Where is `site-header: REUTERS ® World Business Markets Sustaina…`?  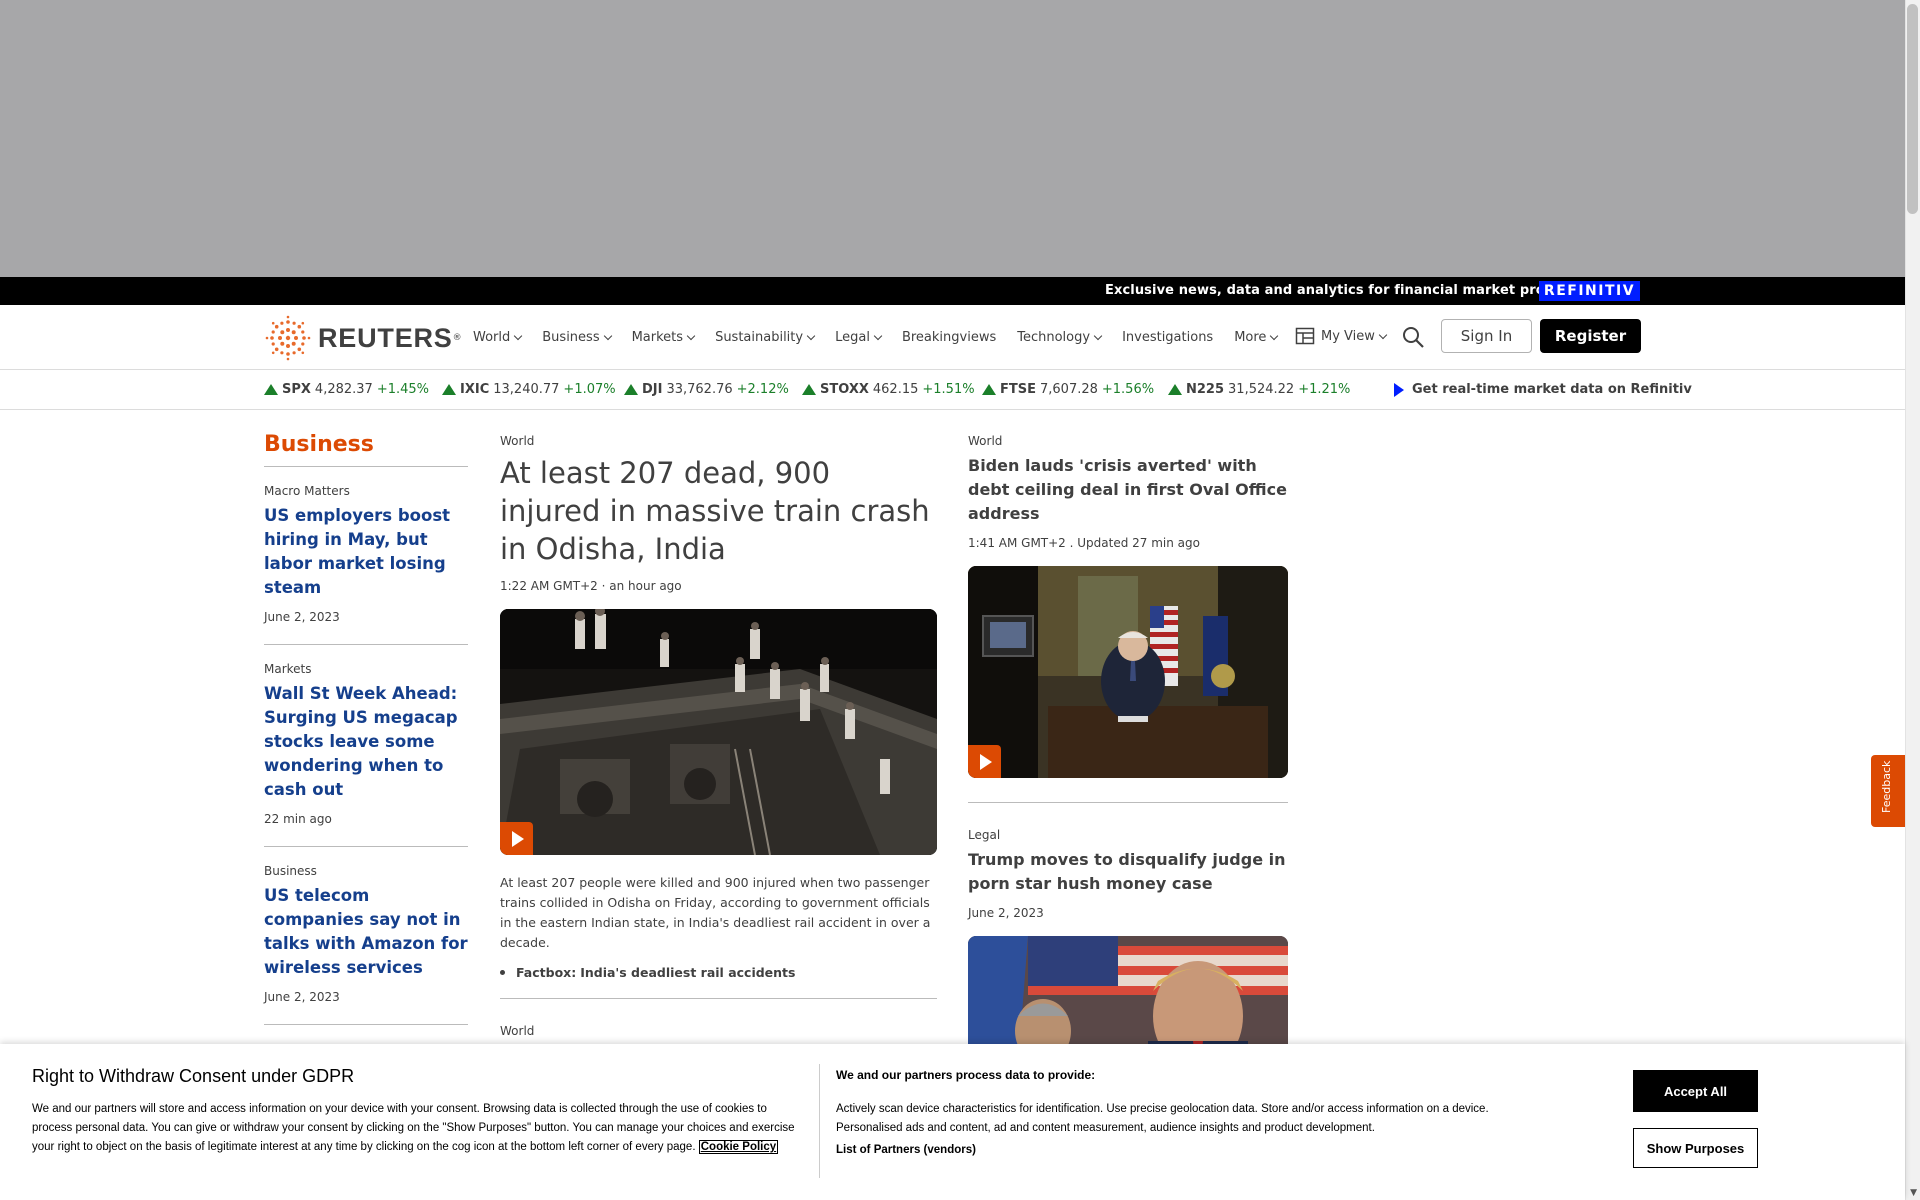
site-header: REUTERS ® World Business Markets Sustaina… is located at coordinates (952, 337).